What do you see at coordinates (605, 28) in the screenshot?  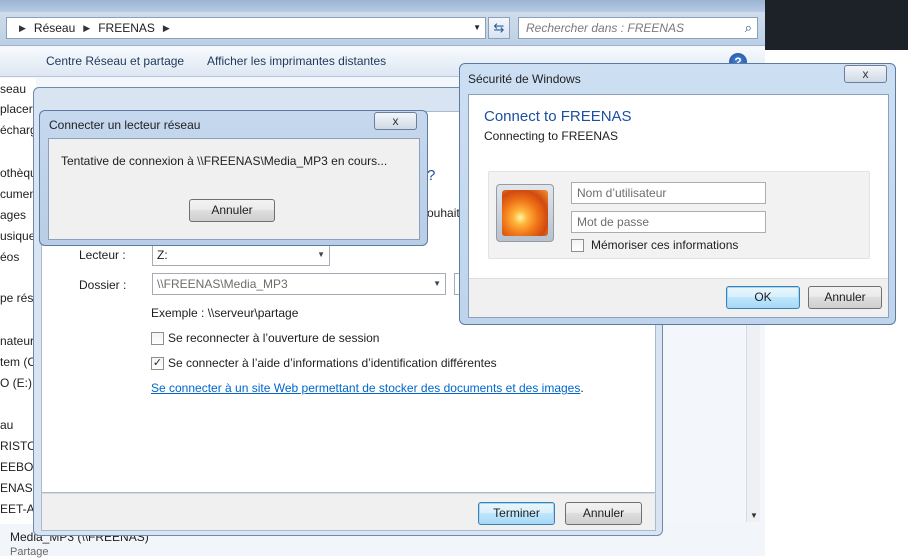 I see `search-placeholder: Rechercher dans : FREENAS` at bounding box center [605, 28].